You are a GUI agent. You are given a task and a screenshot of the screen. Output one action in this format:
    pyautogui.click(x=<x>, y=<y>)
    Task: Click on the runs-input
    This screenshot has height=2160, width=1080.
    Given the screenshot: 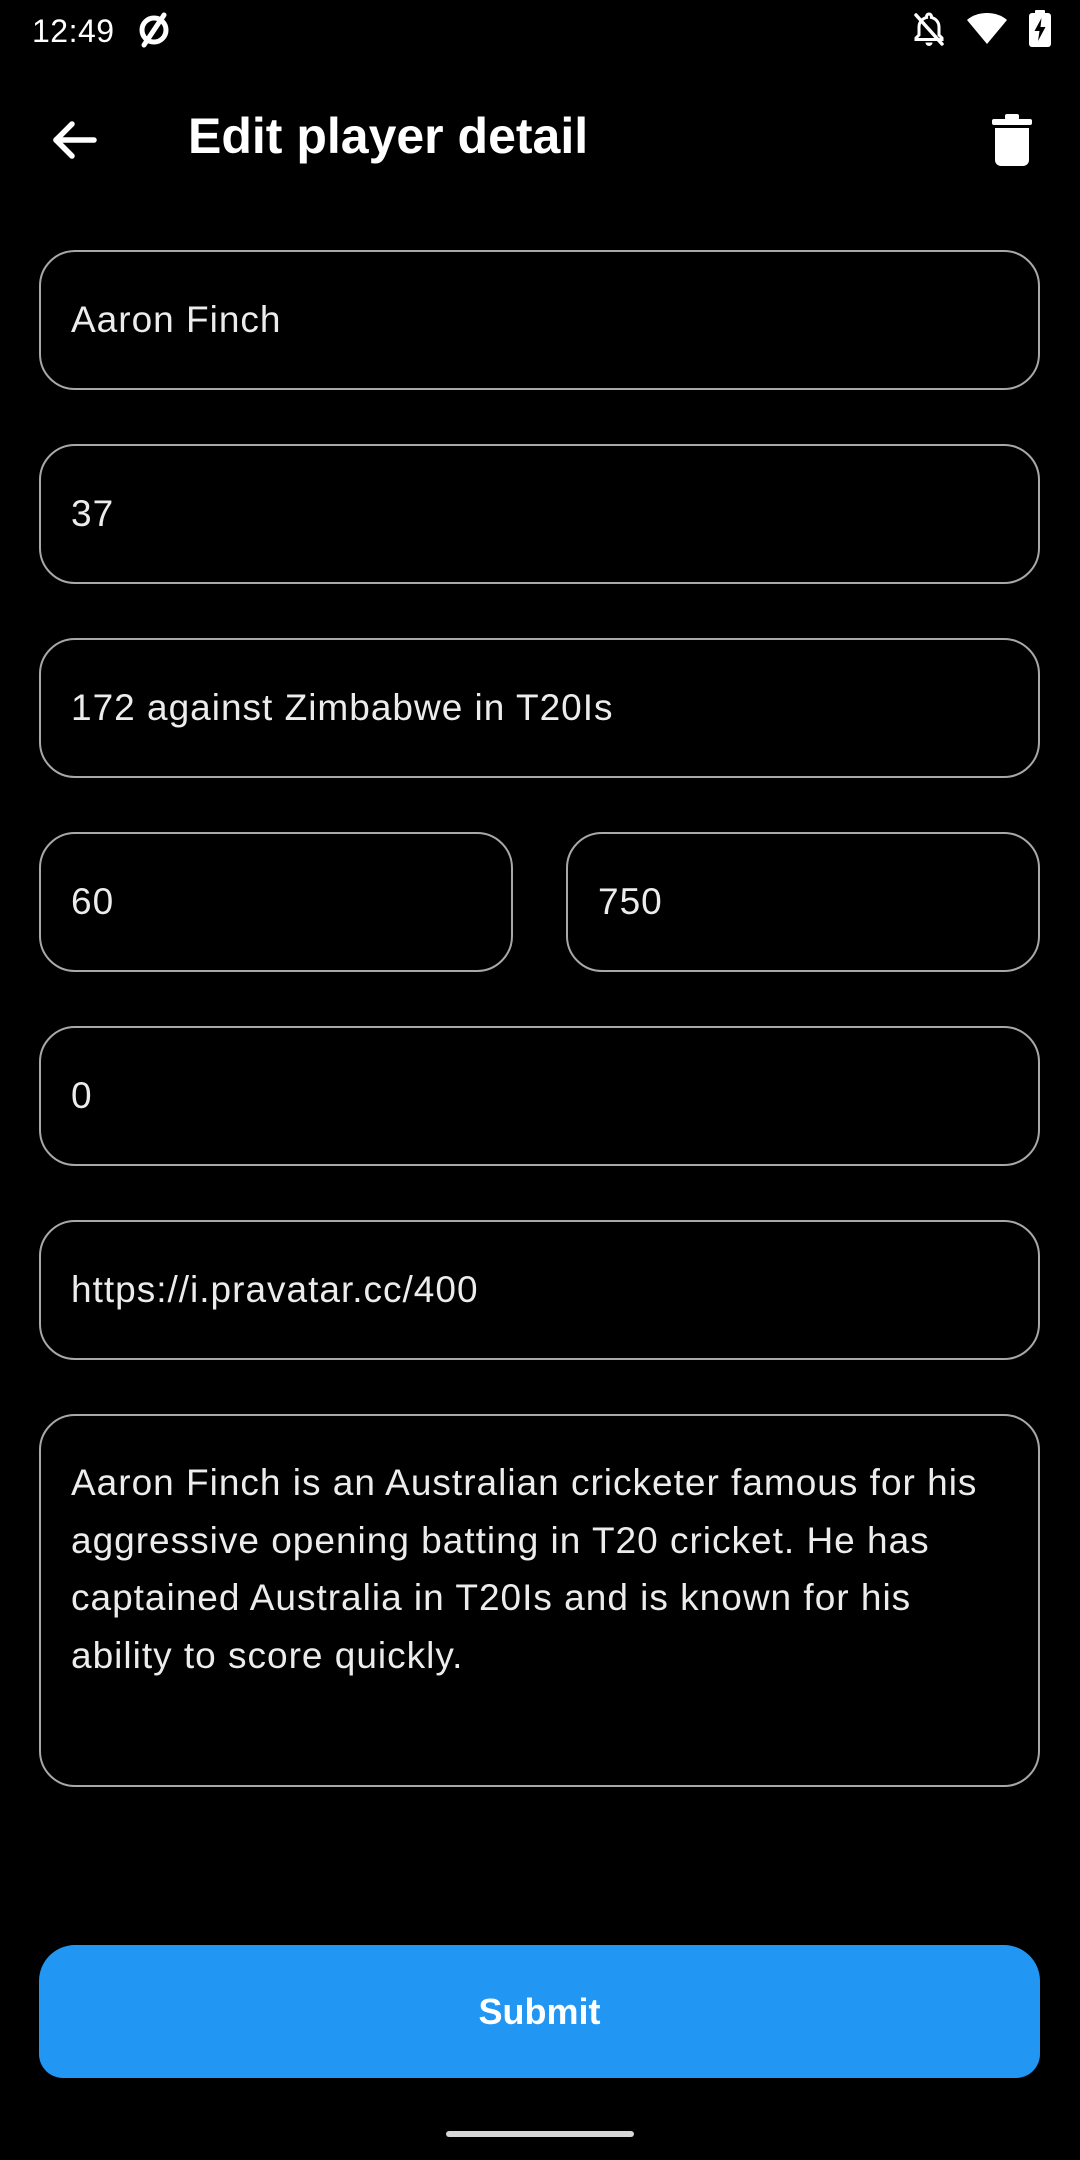 What is the action you would take?
    pyautogui.click(x=803, y=902)
    